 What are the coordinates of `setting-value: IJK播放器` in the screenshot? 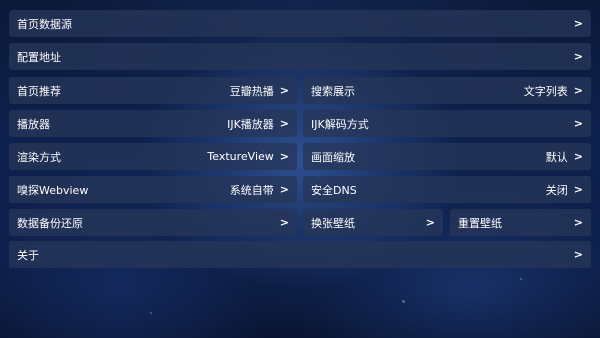 It's located at (250, 124).